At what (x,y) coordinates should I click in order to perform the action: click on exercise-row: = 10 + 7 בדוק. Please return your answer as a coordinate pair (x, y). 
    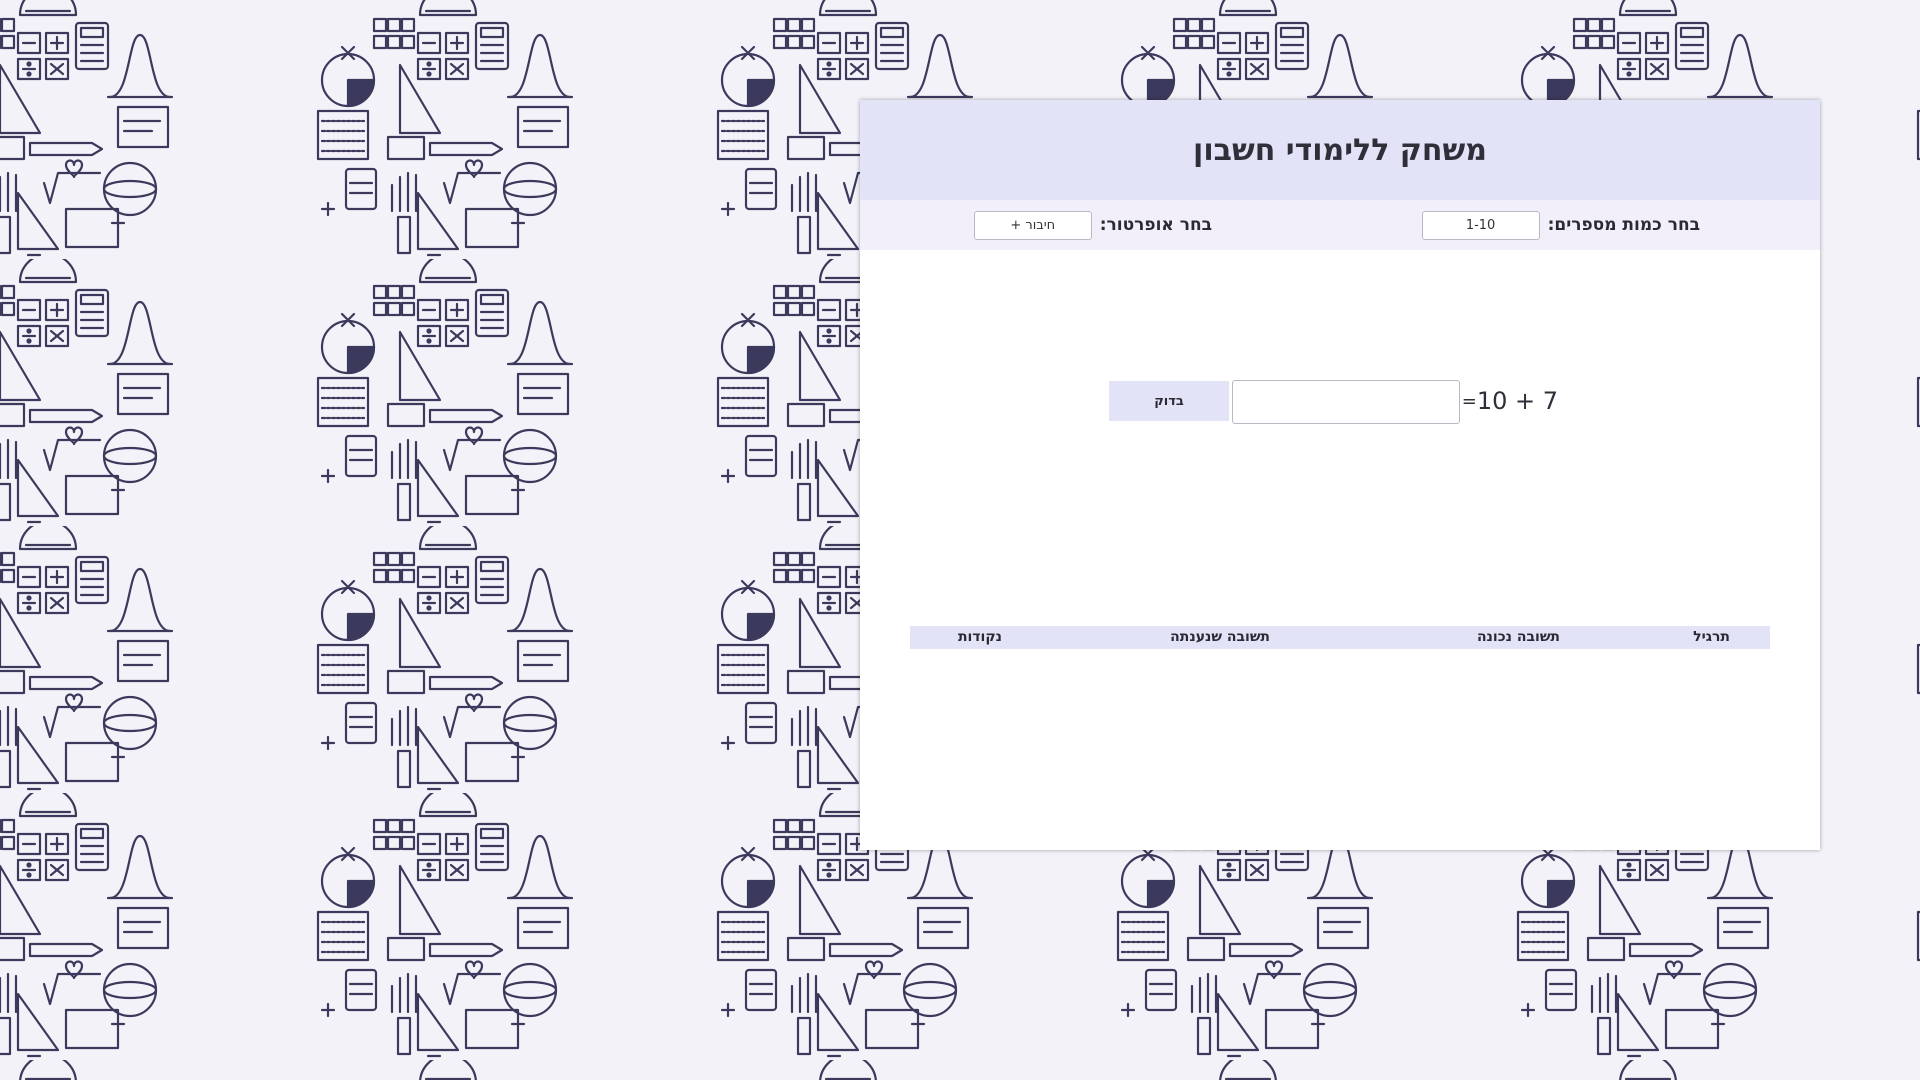
    Looking at the image, I should click on (1340, 402).